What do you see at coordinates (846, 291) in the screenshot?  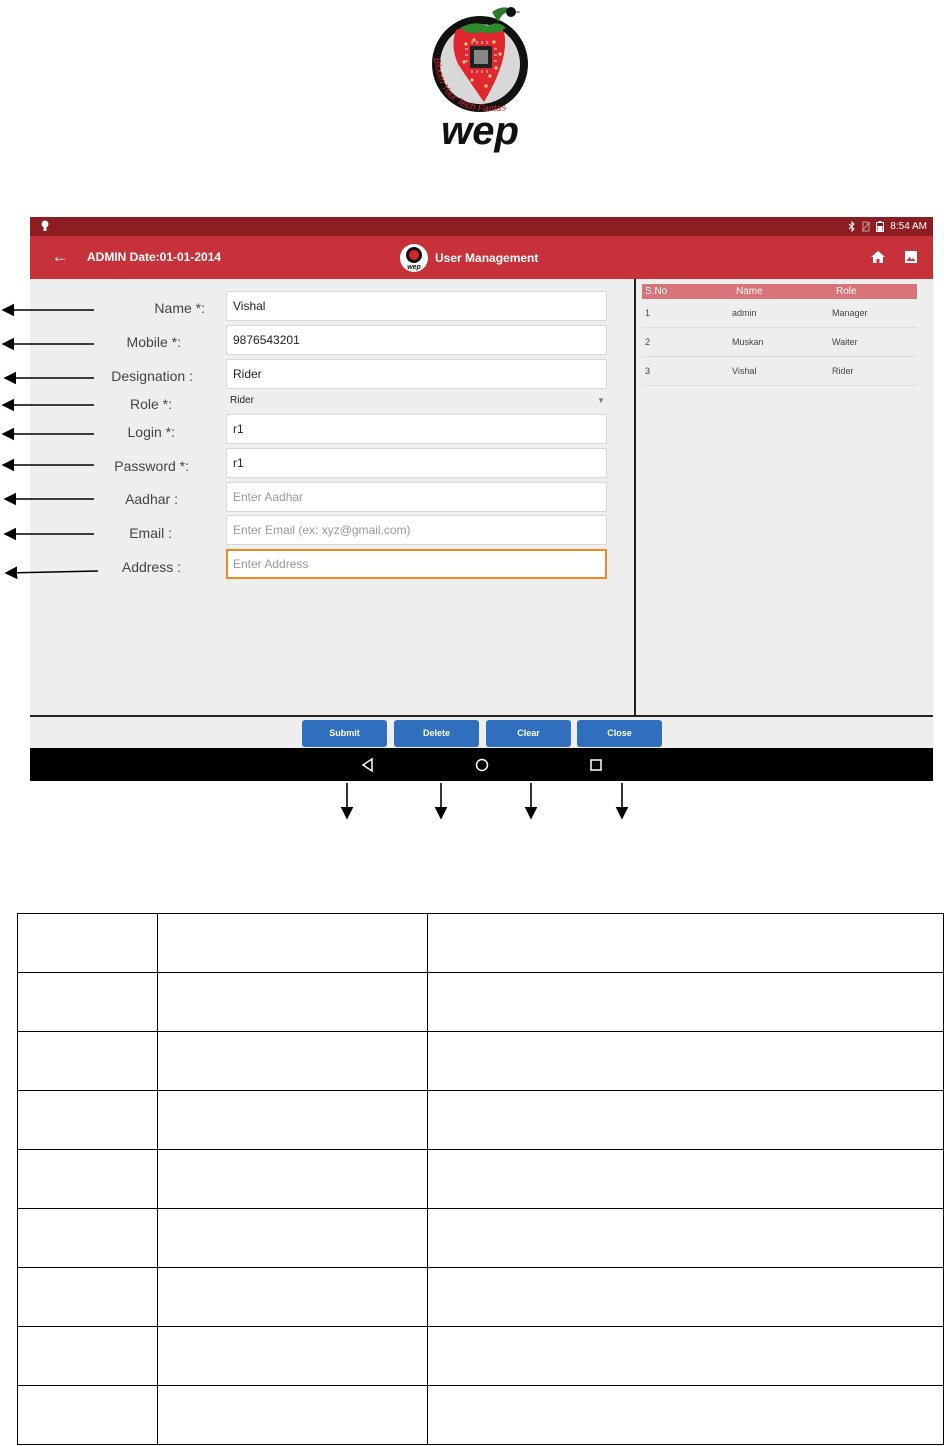 I see `header-role: Role` at bounding box center [846, 291].